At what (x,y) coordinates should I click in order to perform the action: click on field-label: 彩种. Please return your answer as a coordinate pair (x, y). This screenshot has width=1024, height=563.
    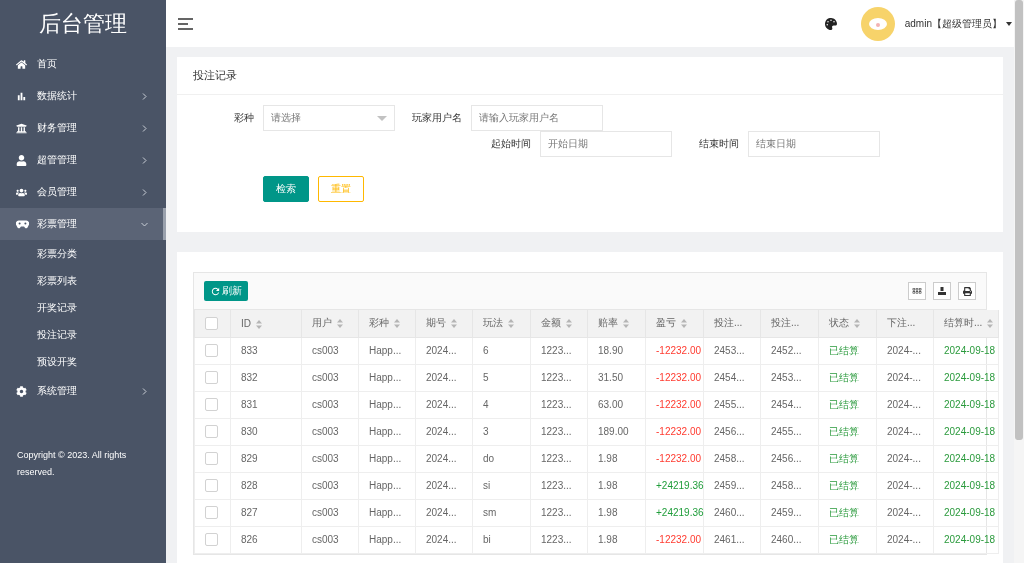
    Looking at the image, I should click on (244, 118).